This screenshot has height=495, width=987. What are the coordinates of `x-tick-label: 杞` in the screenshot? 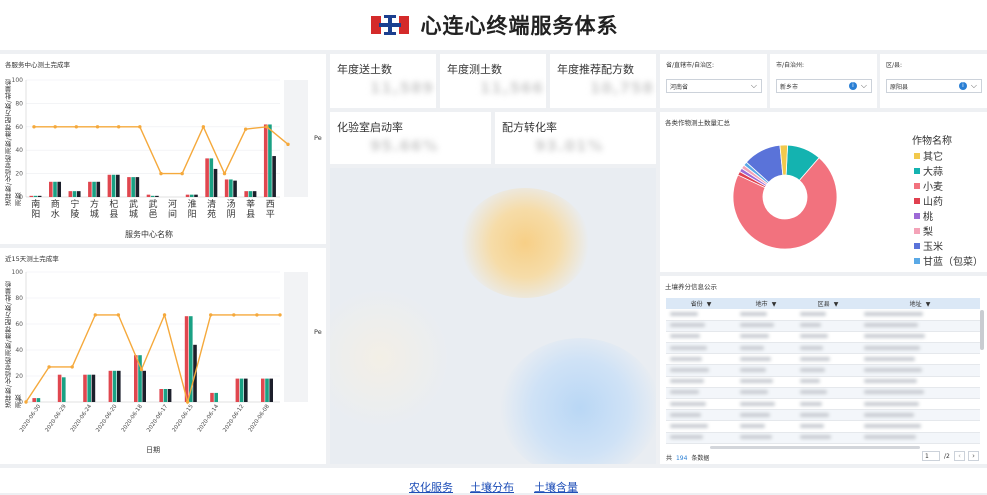 It's located at (113, 204).